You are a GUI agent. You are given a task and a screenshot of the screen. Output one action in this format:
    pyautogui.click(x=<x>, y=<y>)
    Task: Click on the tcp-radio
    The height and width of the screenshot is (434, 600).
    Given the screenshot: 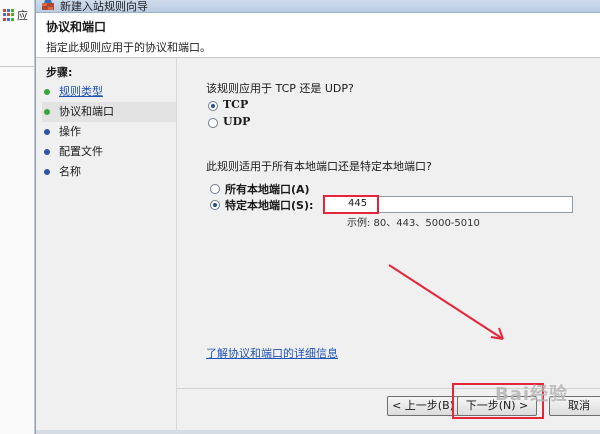 What is the action you would take?
    pyautogui.click(x=213, y=106)
    